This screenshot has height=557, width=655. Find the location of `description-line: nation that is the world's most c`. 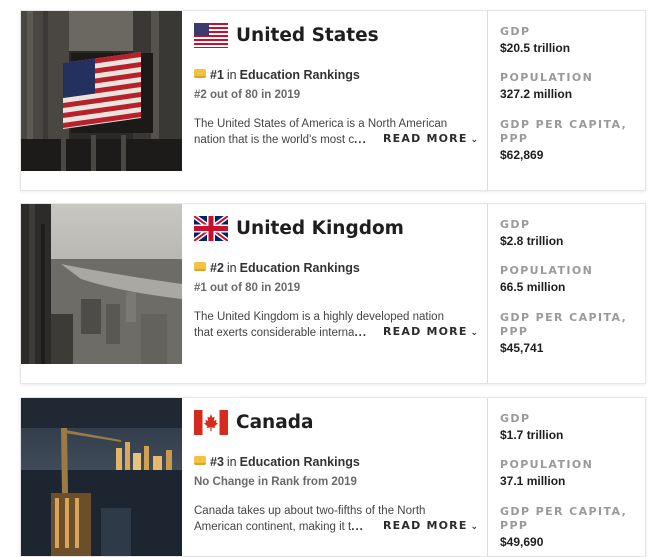

description-line: nation that is the world's most c is located at coordinates (274, 140).